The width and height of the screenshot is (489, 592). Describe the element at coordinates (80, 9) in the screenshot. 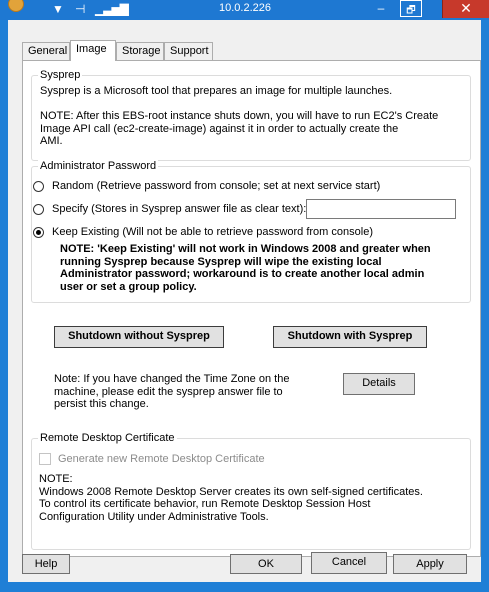

I see `pin-icon: ⊣` at that location.